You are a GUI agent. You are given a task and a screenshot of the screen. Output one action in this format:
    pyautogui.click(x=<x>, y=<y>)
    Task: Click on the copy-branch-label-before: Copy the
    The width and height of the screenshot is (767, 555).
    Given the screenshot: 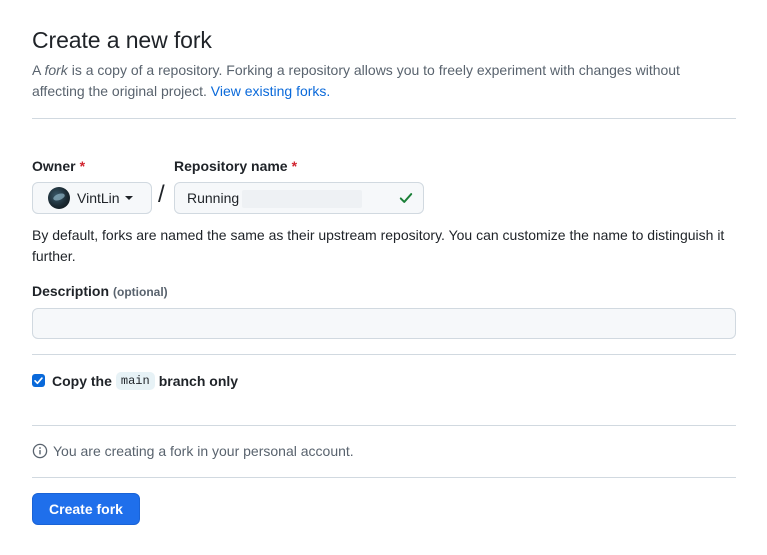 What is the action you would take?
    pyautogui.click(x=82, y=381)
    